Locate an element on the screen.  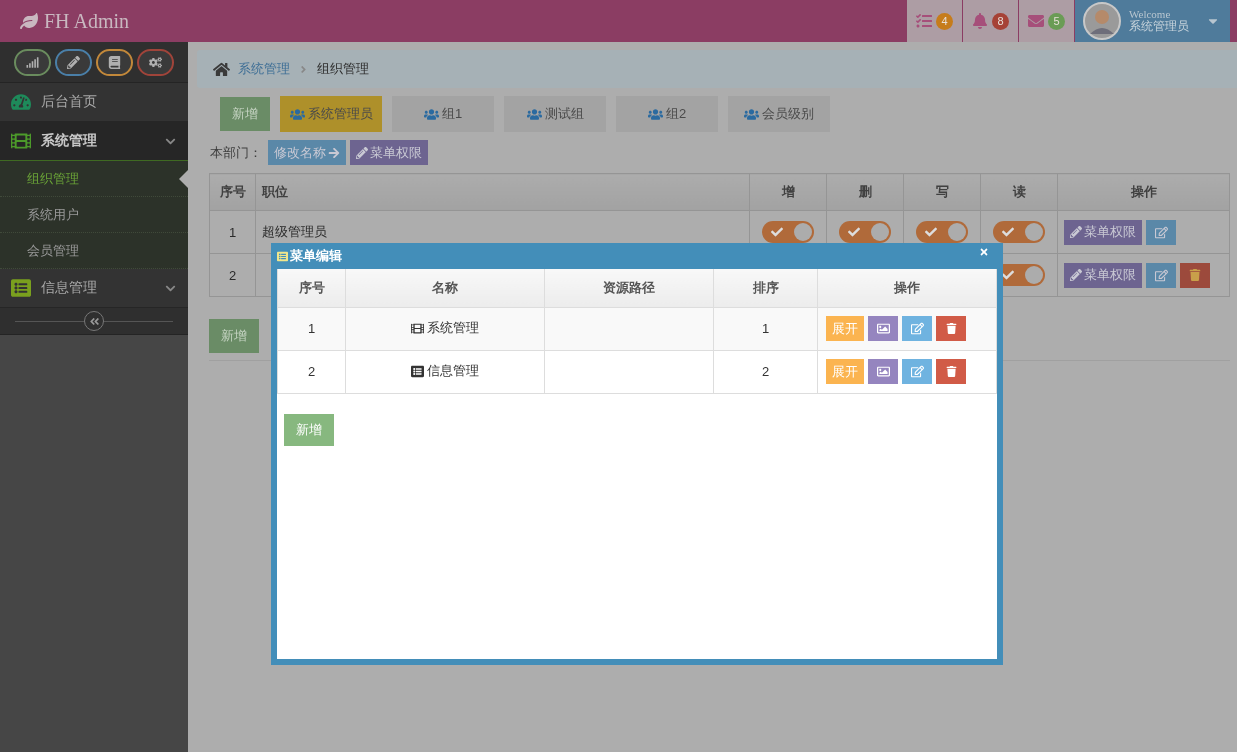
mail-icon is located at coordinates (1036, 21).